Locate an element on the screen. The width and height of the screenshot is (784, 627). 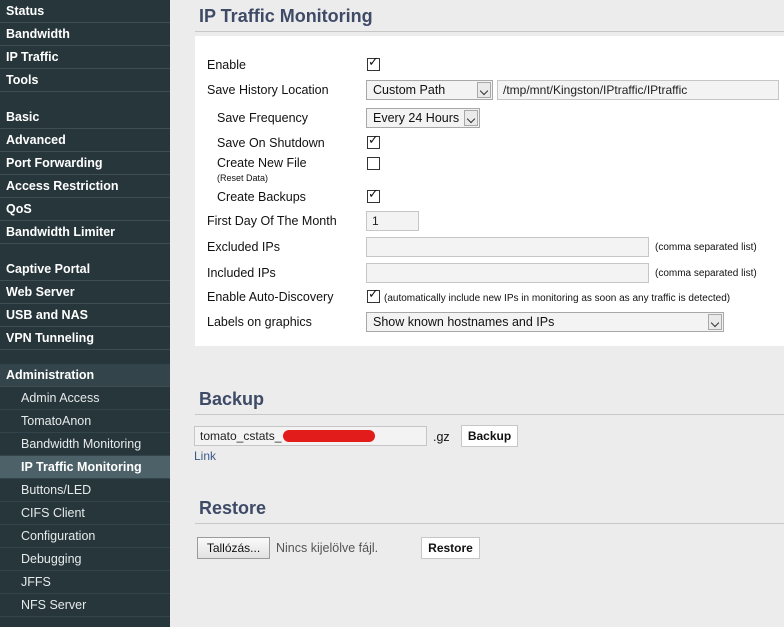
backup-extension: .gz is located at coordinates (441, 437).